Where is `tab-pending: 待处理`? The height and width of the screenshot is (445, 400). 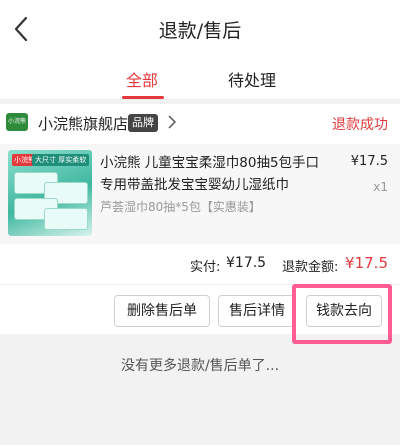
tab-pending: 待处理 is located at coordinates (252, 79).